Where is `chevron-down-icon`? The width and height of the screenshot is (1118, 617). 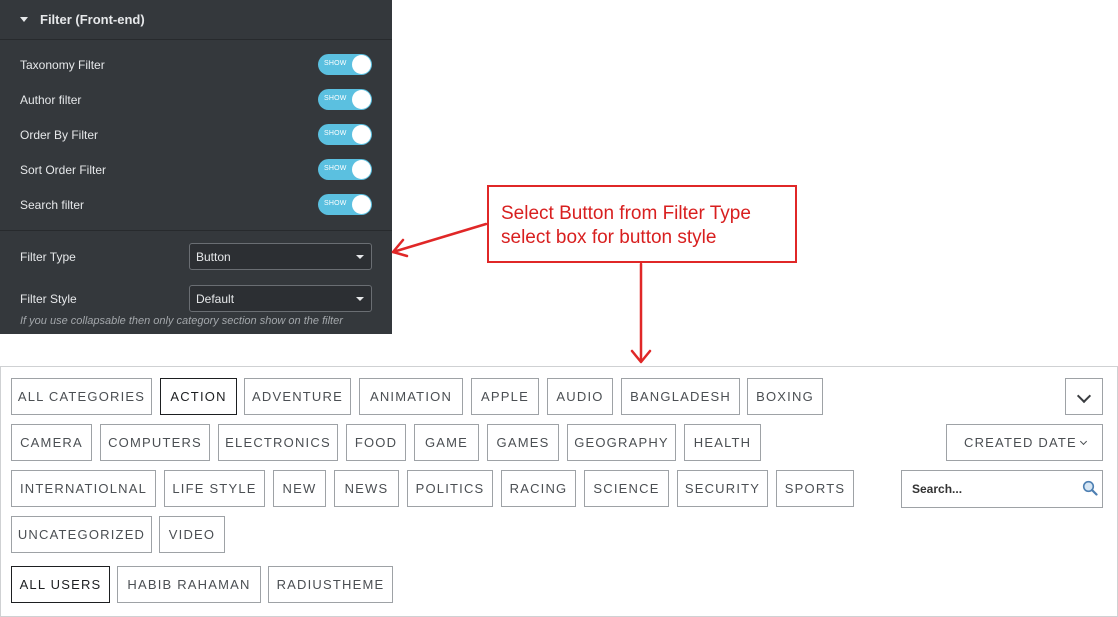 chevron-down-icon is located at coordinates (1084, 396).